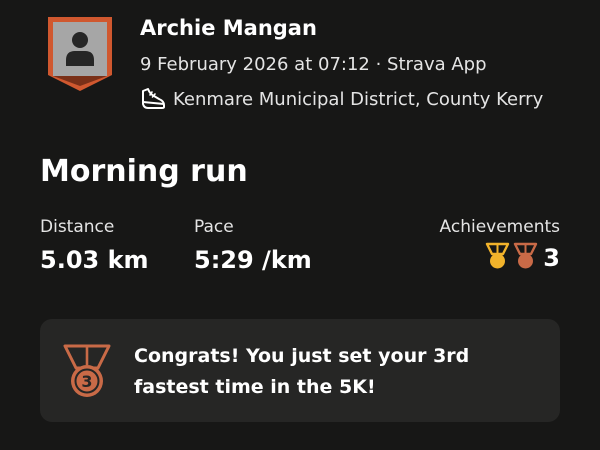 The width and height of the screenshot is (600, 450). I want to click on pace-value: 5:29 /km, so click(253, 260).